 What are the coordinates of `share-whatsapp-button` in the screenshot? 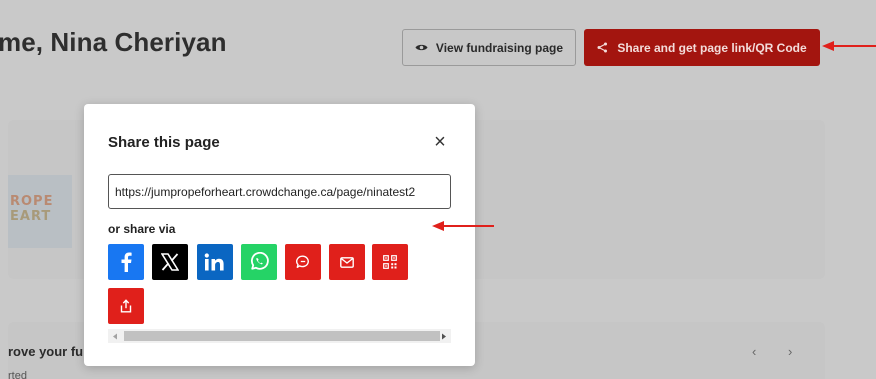 It's located at (259, 262).